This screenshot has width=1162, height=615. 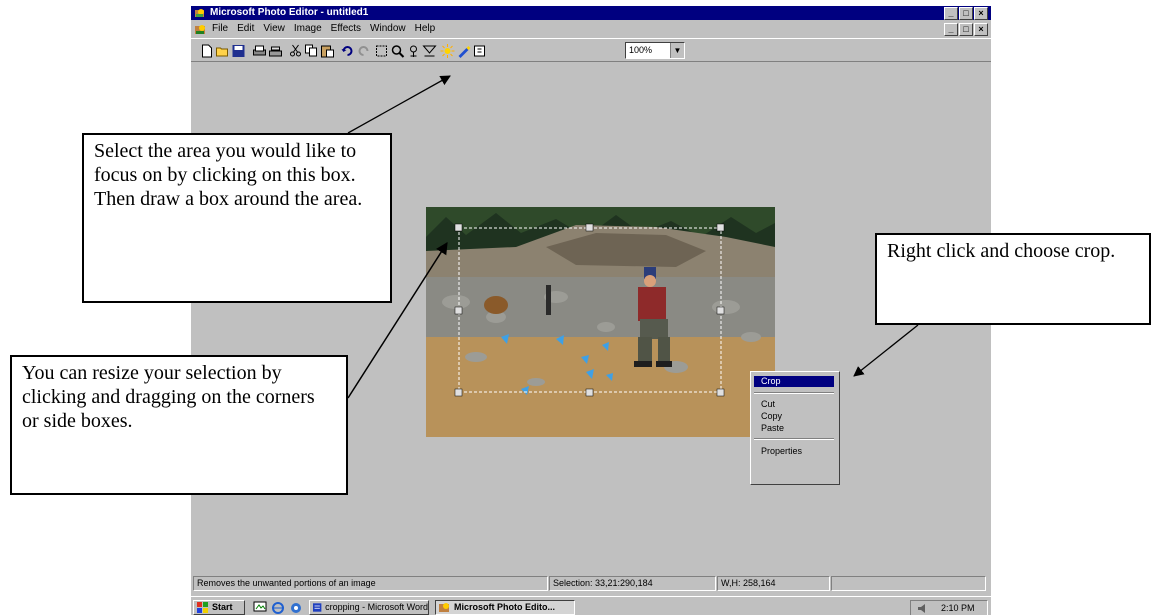 I want to click on help-icon, so click(x=479, y=51).